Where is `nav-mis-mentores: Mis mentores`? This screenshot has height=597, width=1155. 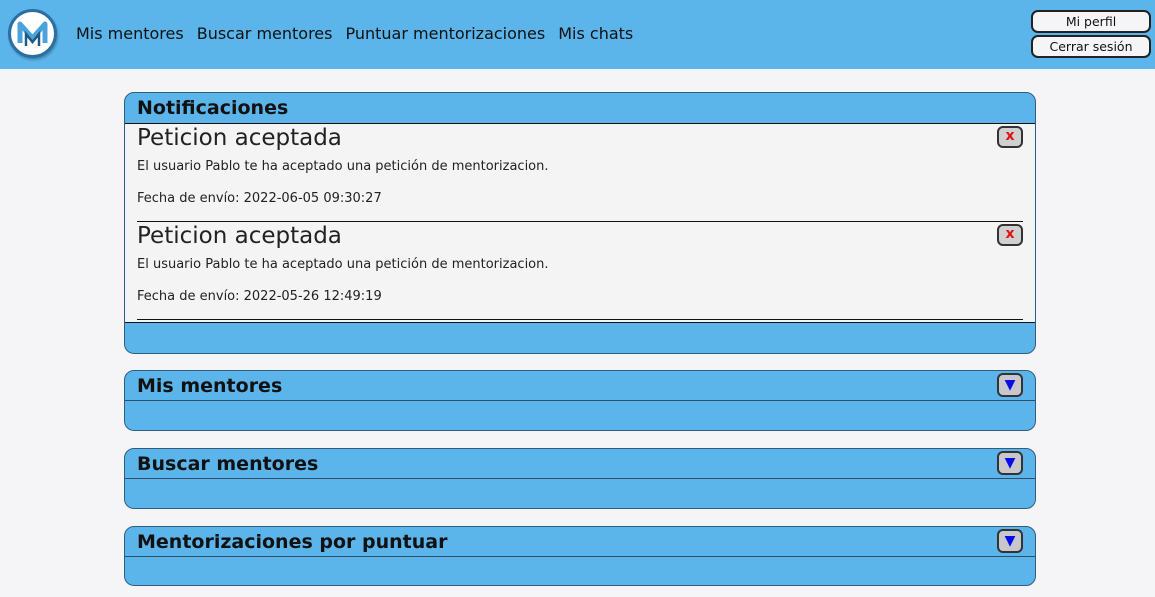
nav-mis-mentores: Mis mentores is located at coordinates (130, 34).